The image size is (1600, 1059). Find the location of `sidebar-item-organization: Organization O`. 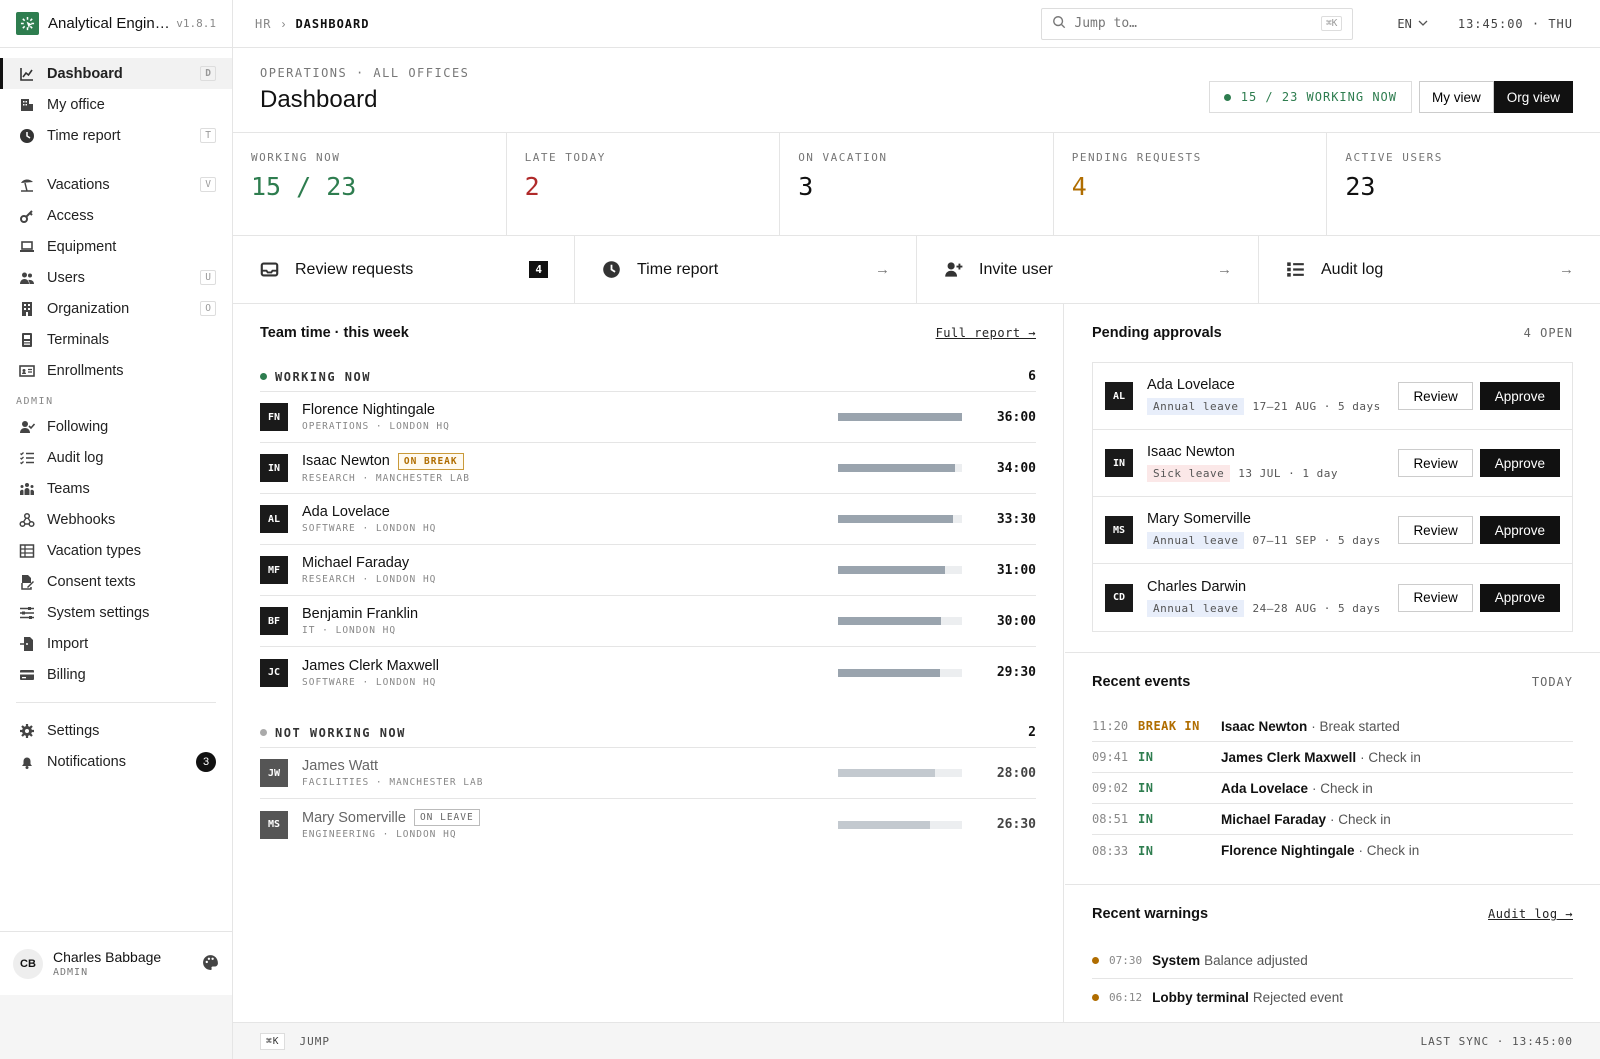

sidebar-item-organization: Organization O is located at coordinates (116, 308).